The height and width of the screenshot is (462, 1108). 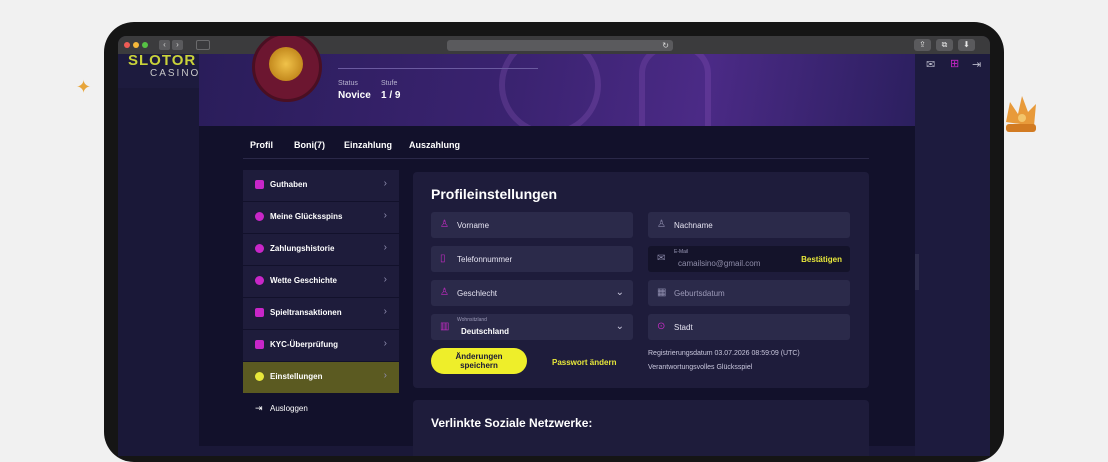 I want to click on first-name-placeholder: Vorname, so click(x=473, y=225).